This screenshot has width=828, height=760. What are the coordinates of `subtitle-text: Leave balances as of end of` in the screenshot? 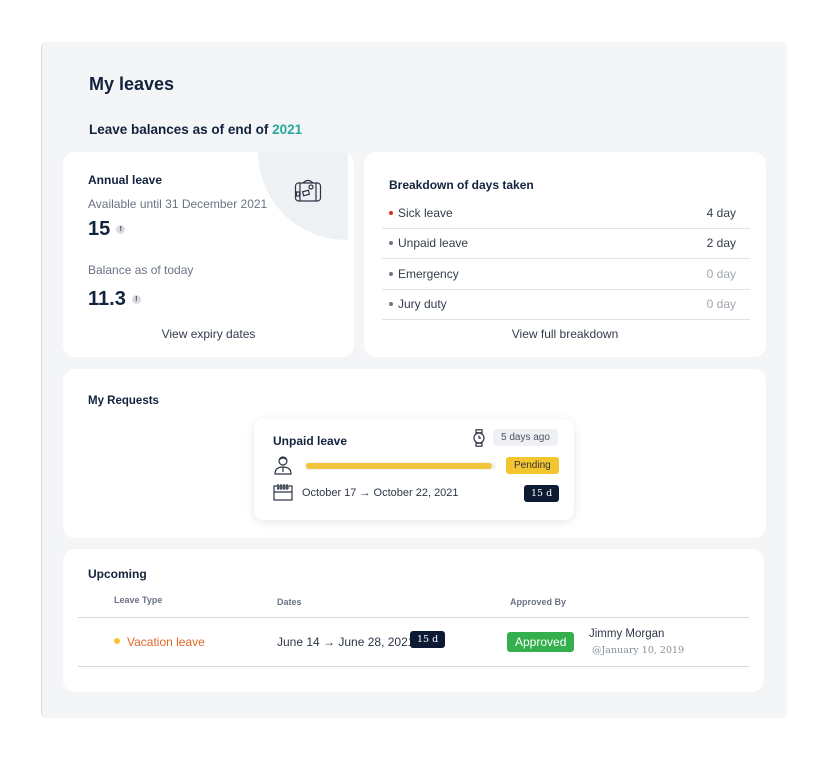 It's located at (181, 129).